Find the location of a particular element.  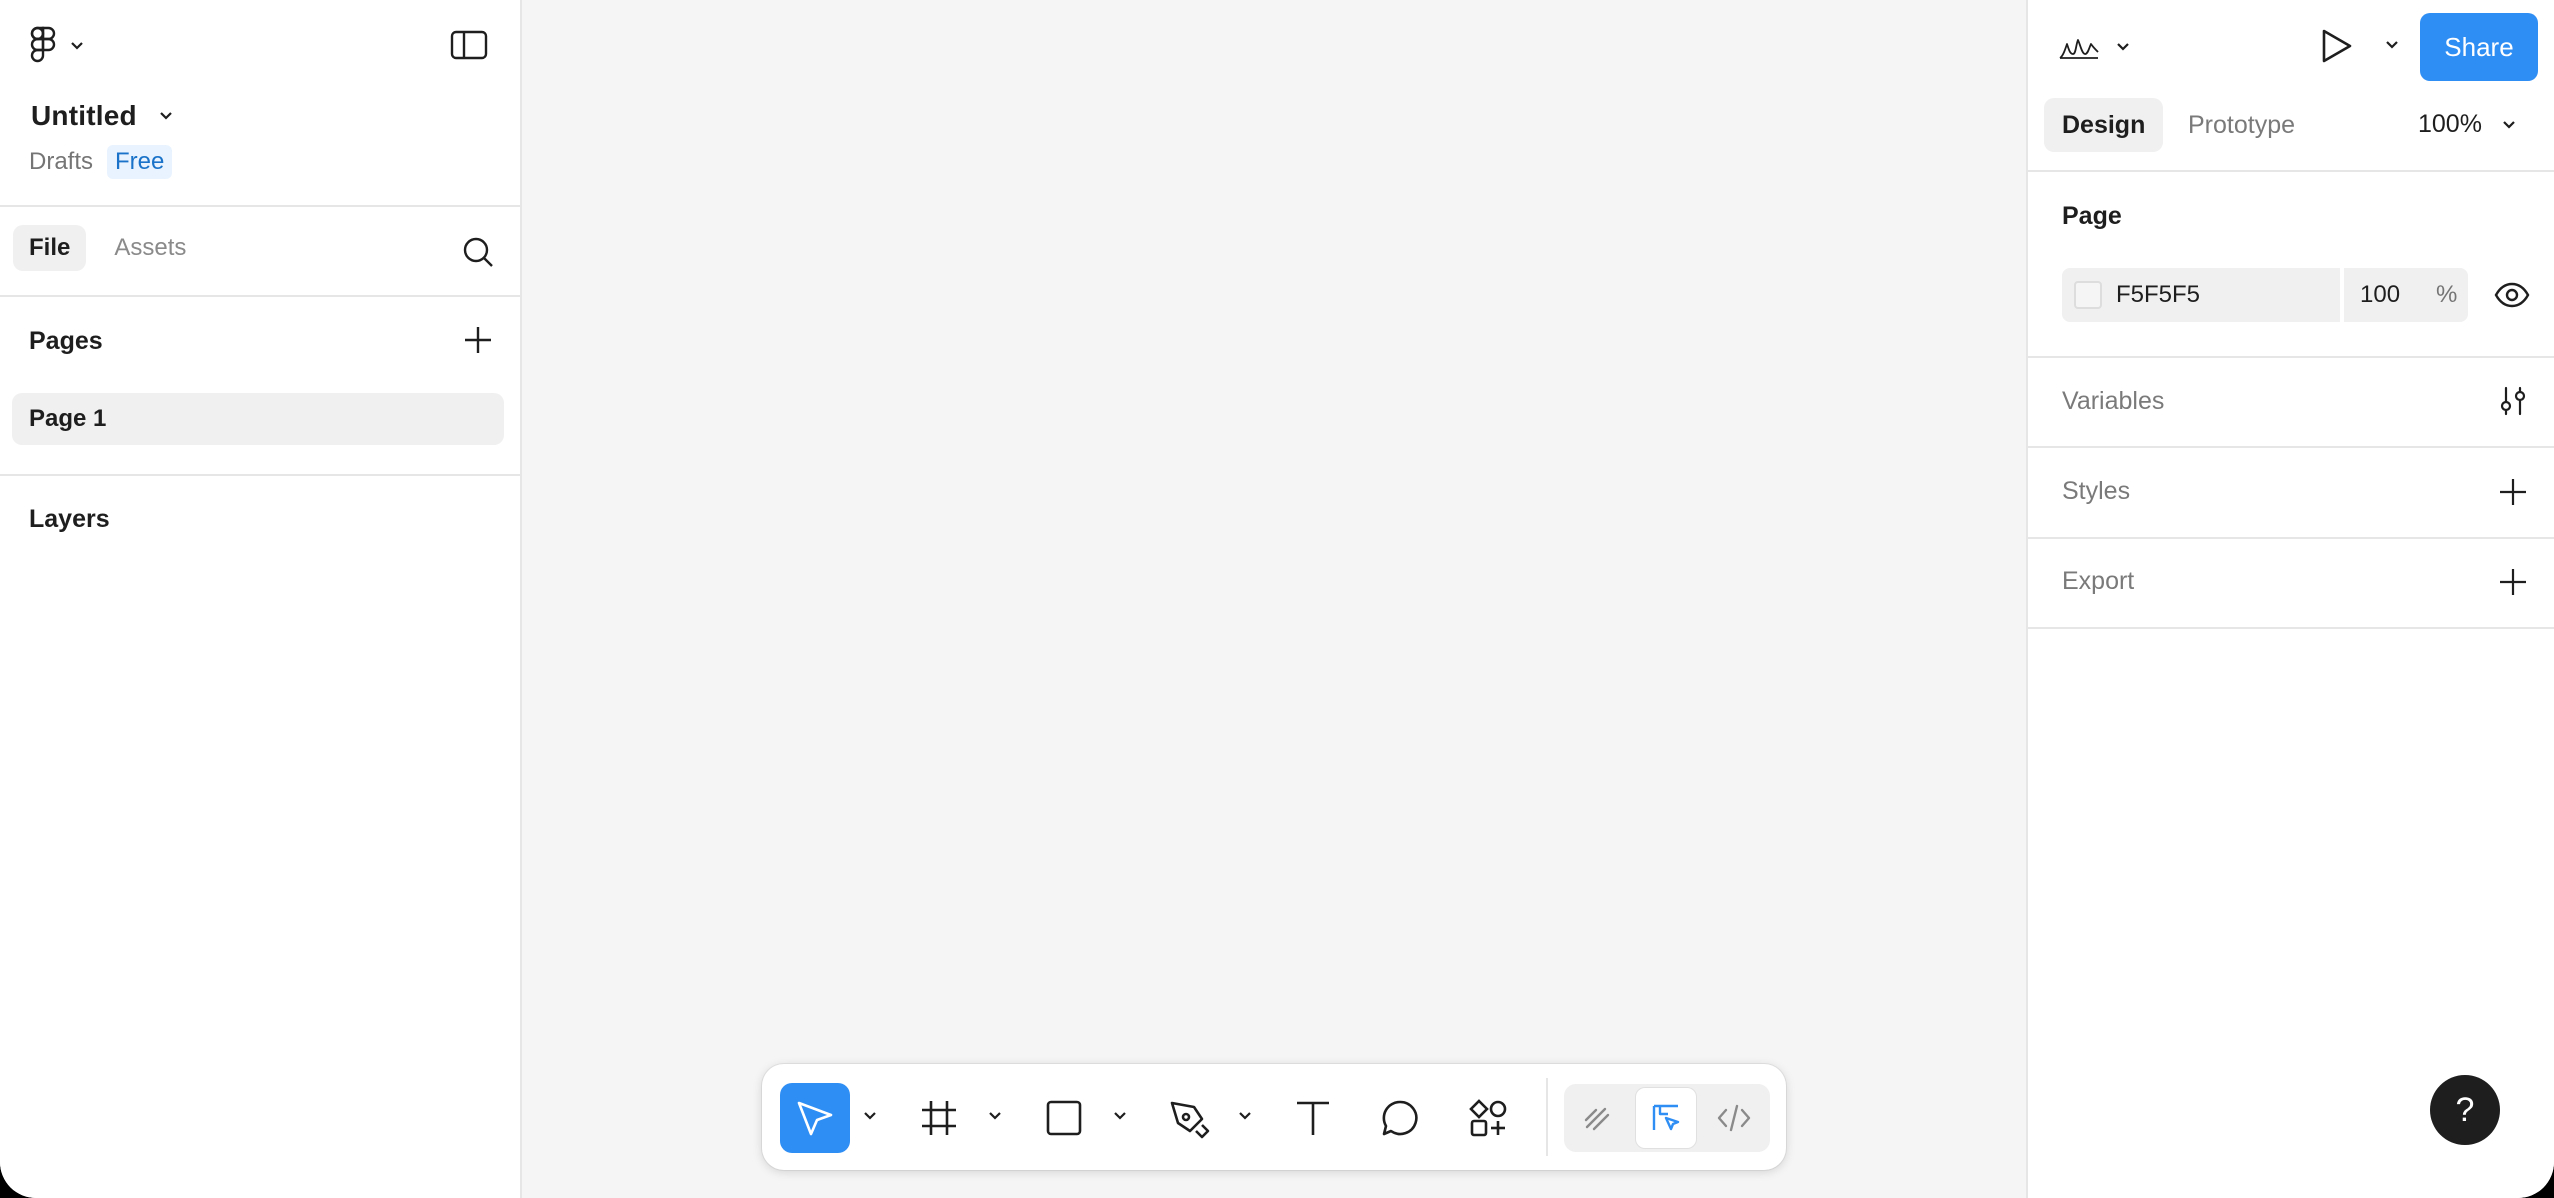

present-button is located at coordinates (2337, 46).